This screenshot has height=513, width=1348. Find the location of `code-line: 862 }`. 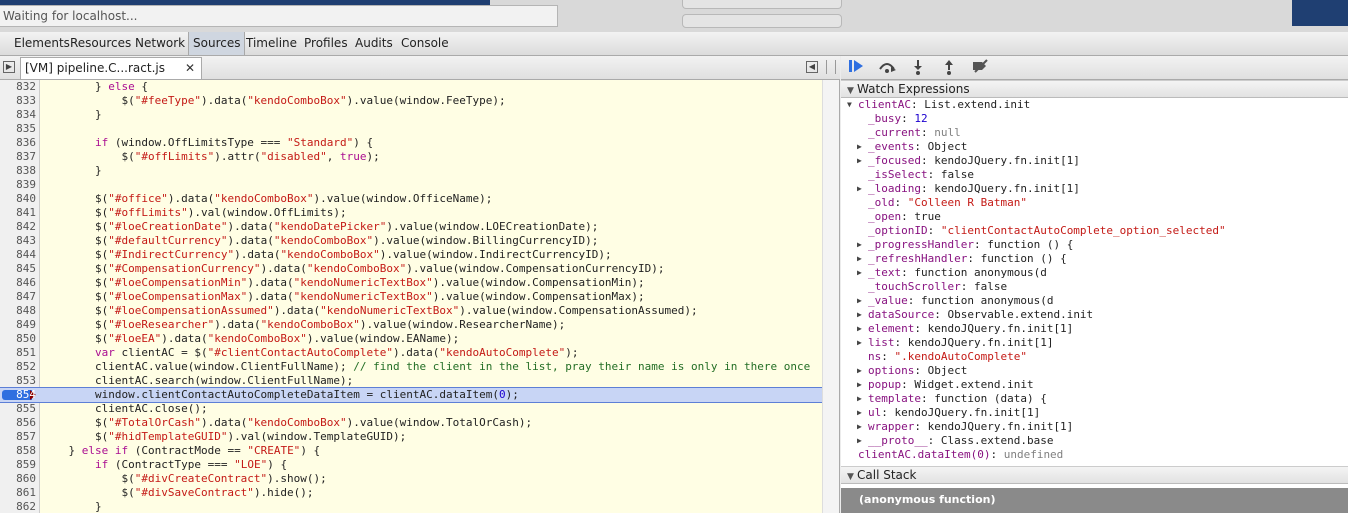

code-line: 862 } is located at coordinates (411, 506).